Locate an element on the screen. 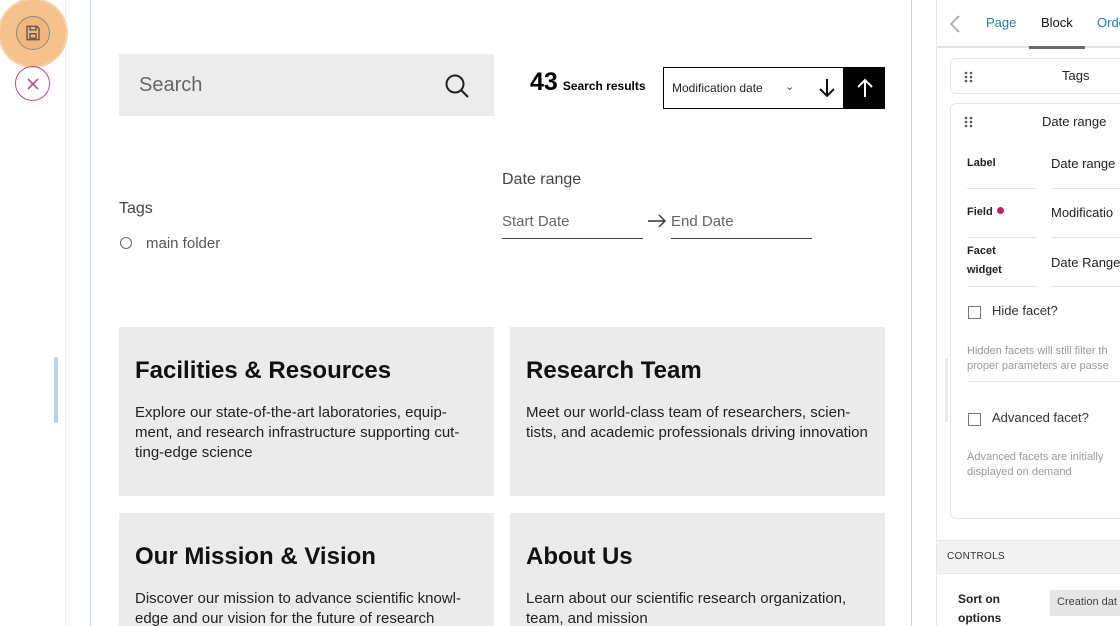  card-title: Facilities & Resources is located at coordinates (306, 371).